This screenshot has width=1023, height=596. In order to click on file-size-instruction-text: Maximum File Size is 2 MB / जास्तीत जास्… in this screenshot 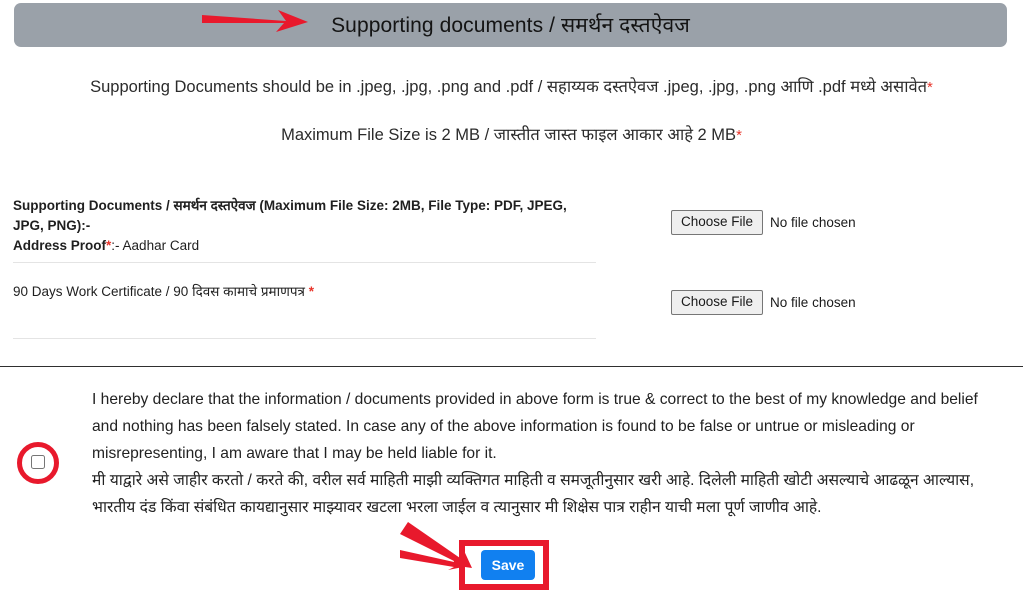, I will do `click(509, 135)`.